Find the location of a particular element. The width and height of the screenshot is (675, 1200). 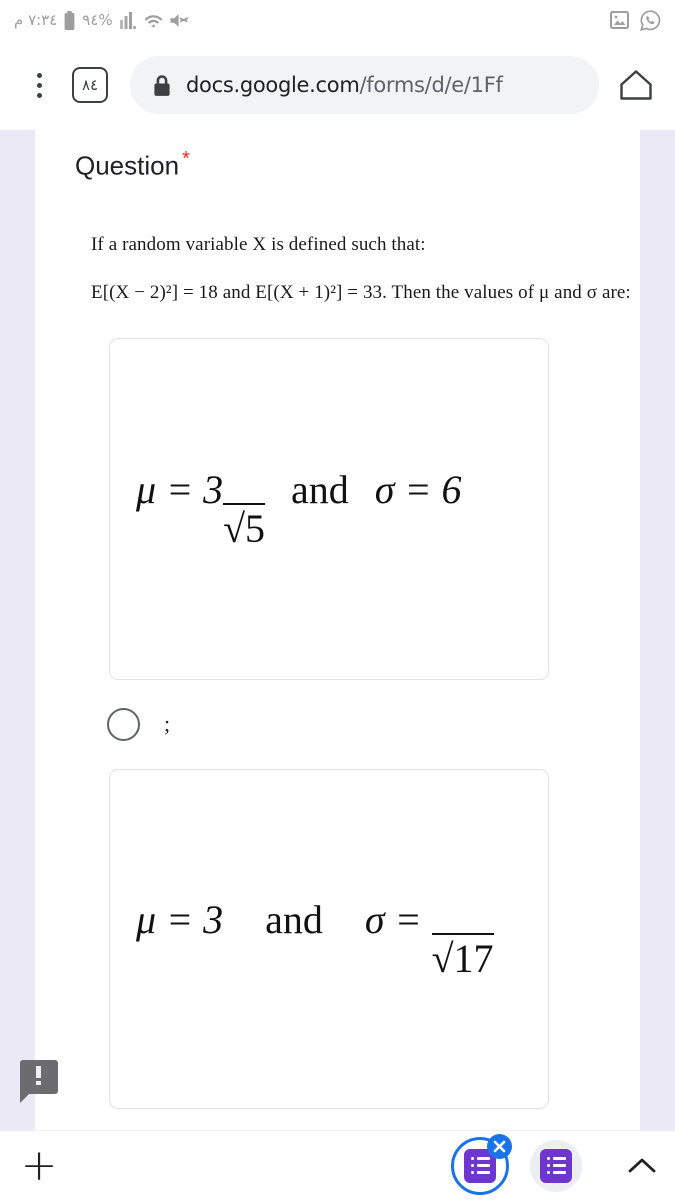

close-icon is located at coordinates (499, 1146).